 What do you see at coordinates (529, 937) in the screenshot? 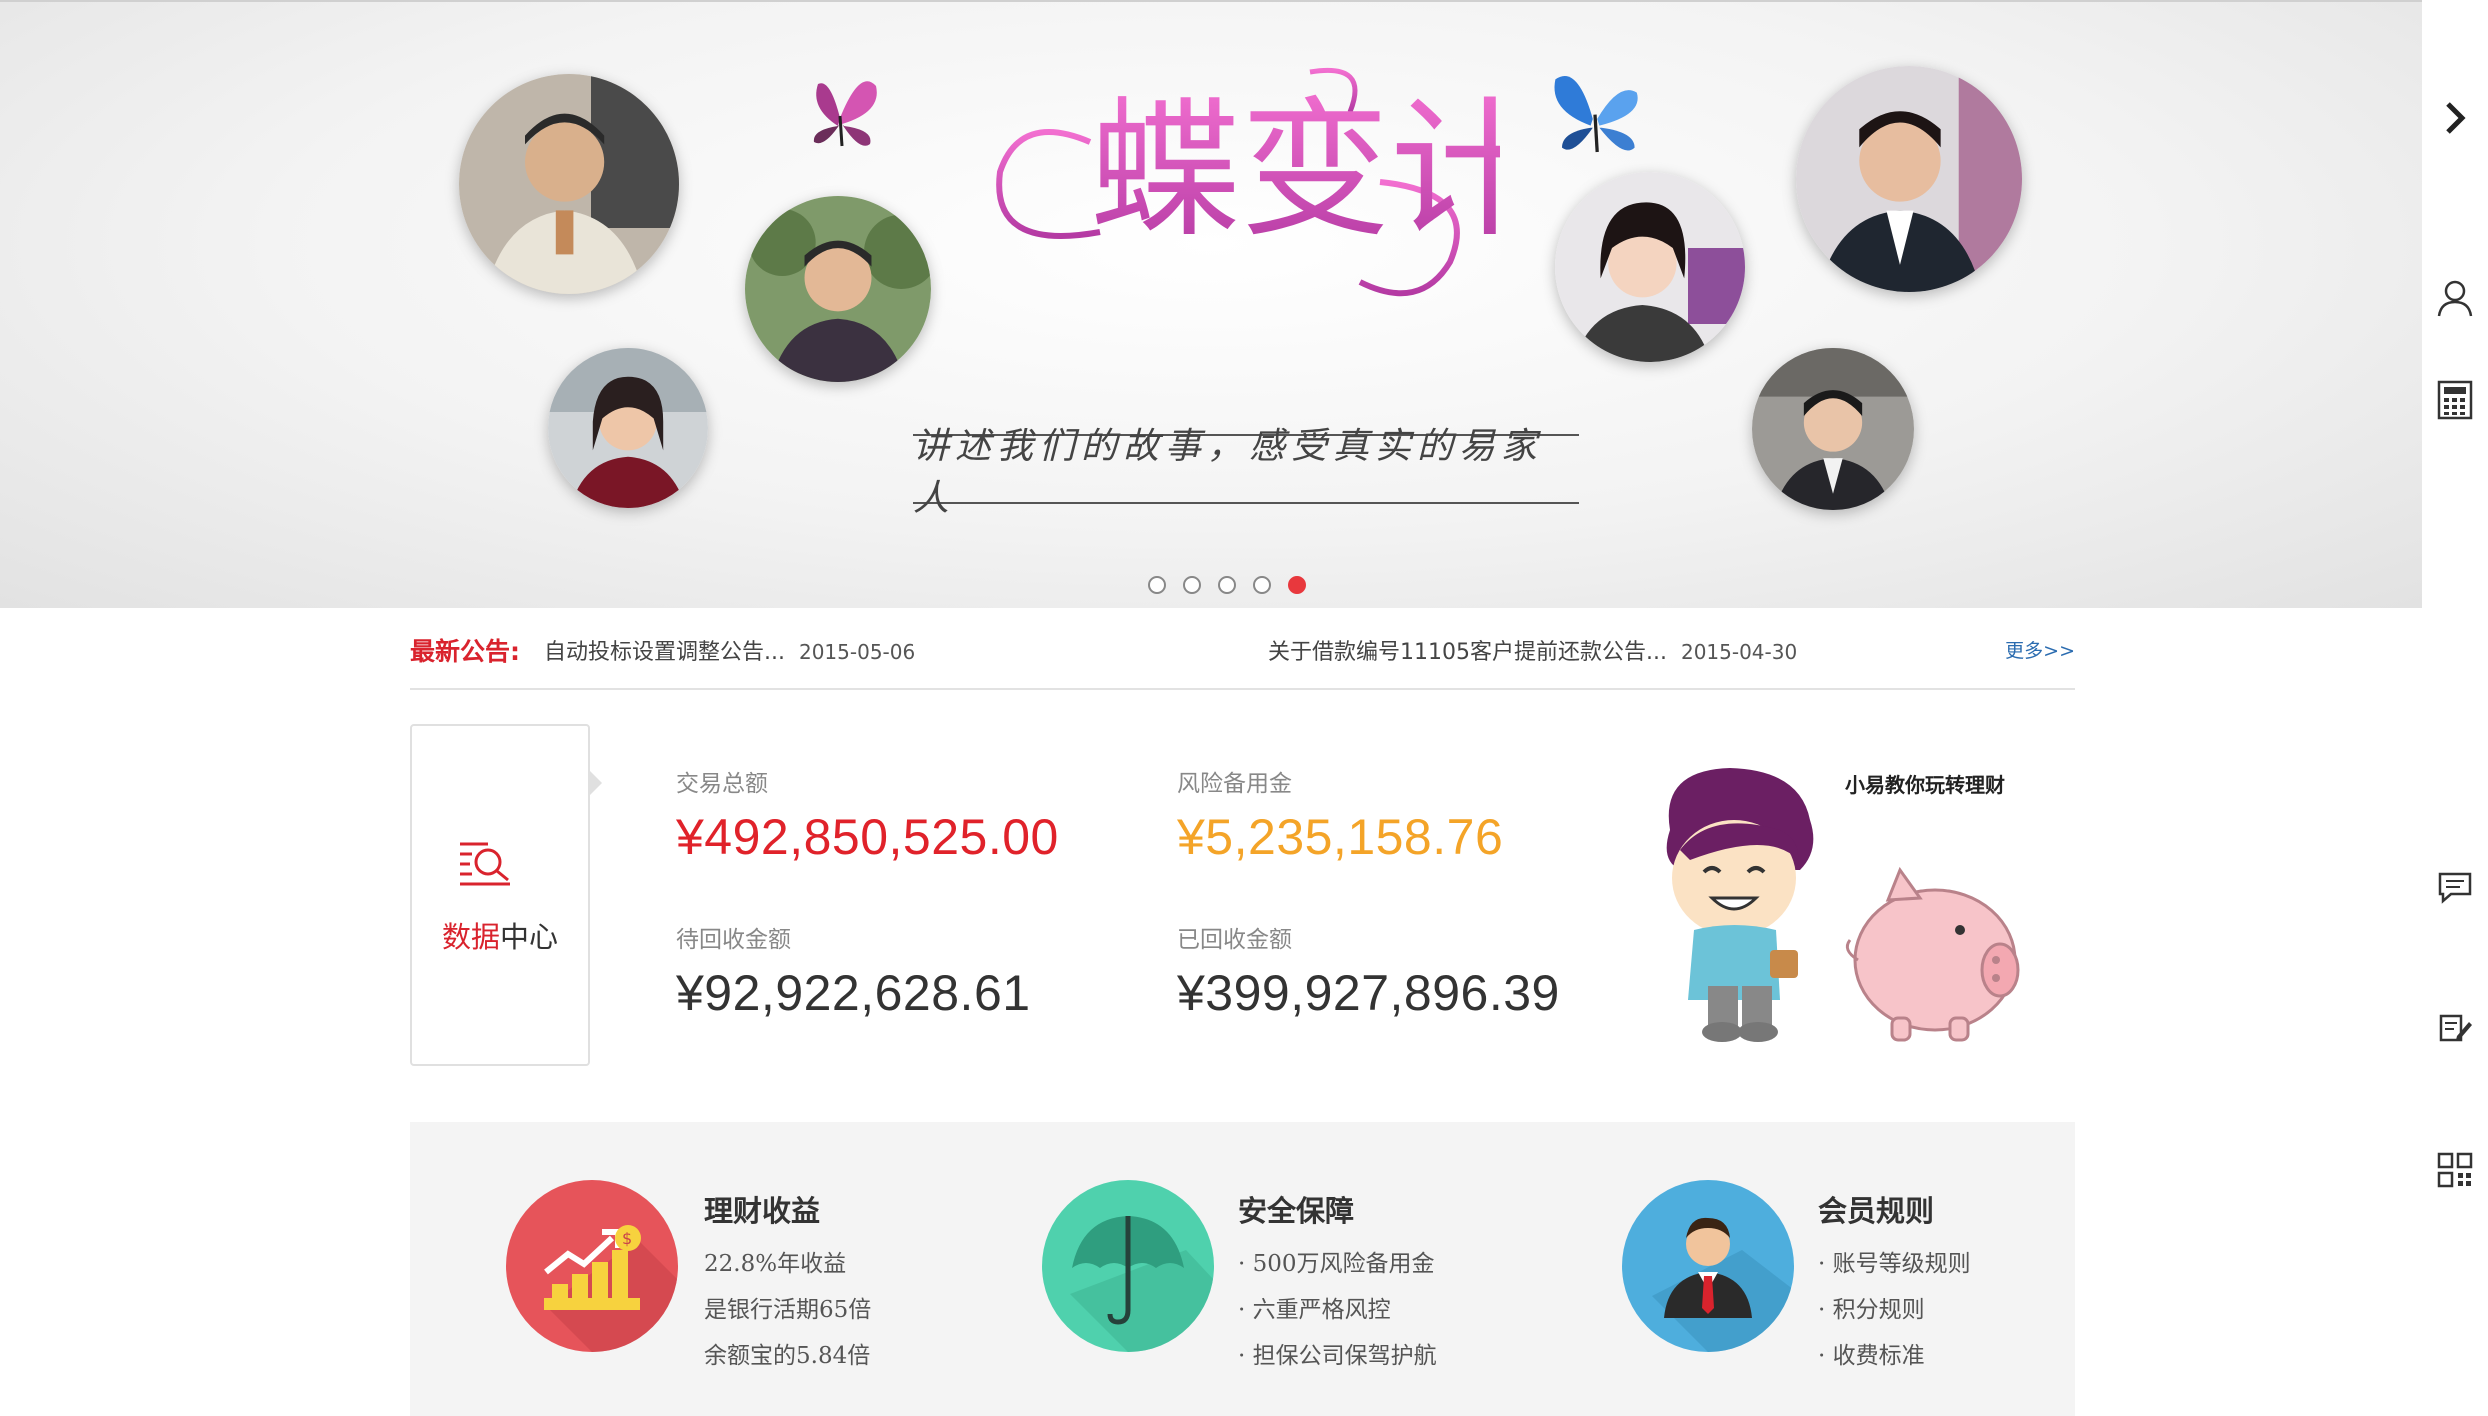
I see `data-center-title-dark: 中心` at bounding box center [529, 937].